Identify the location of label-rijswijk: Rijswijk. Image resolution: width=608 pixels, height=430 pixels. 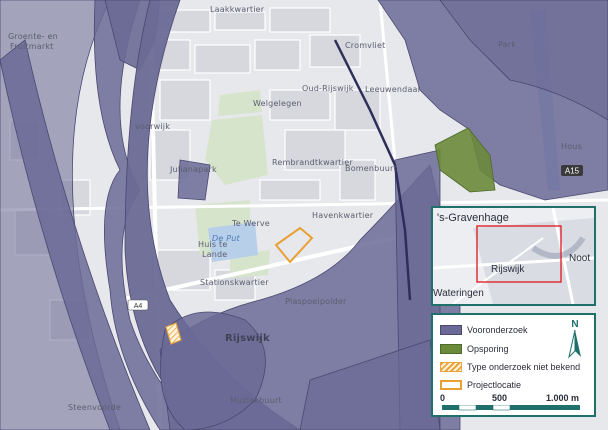
(247, 338).